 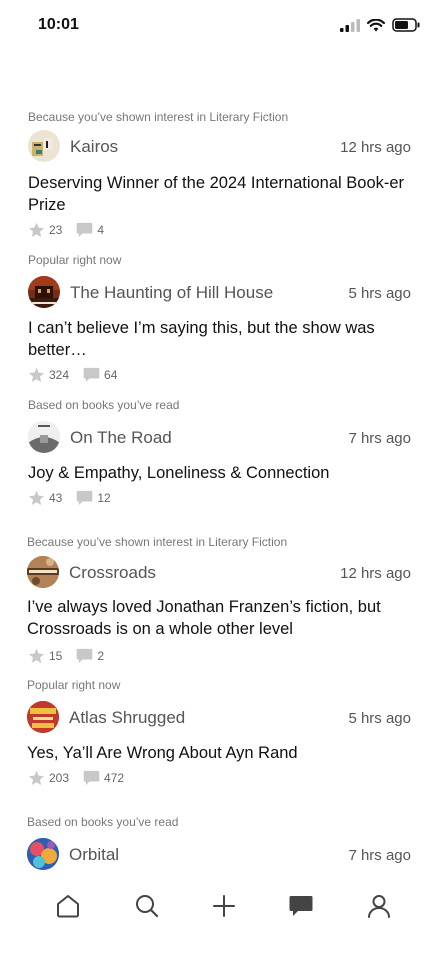 I want to click on nav-create-button, so click(x=224, y=906).